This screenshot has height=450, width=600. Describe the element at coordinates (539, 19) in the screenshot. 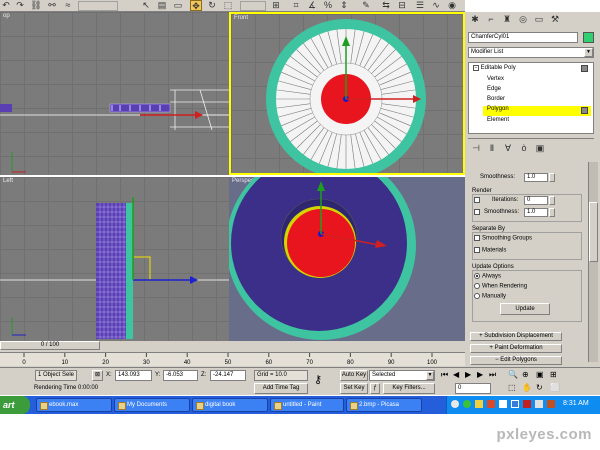

I see `display-tab-icon: ▭` at that location.